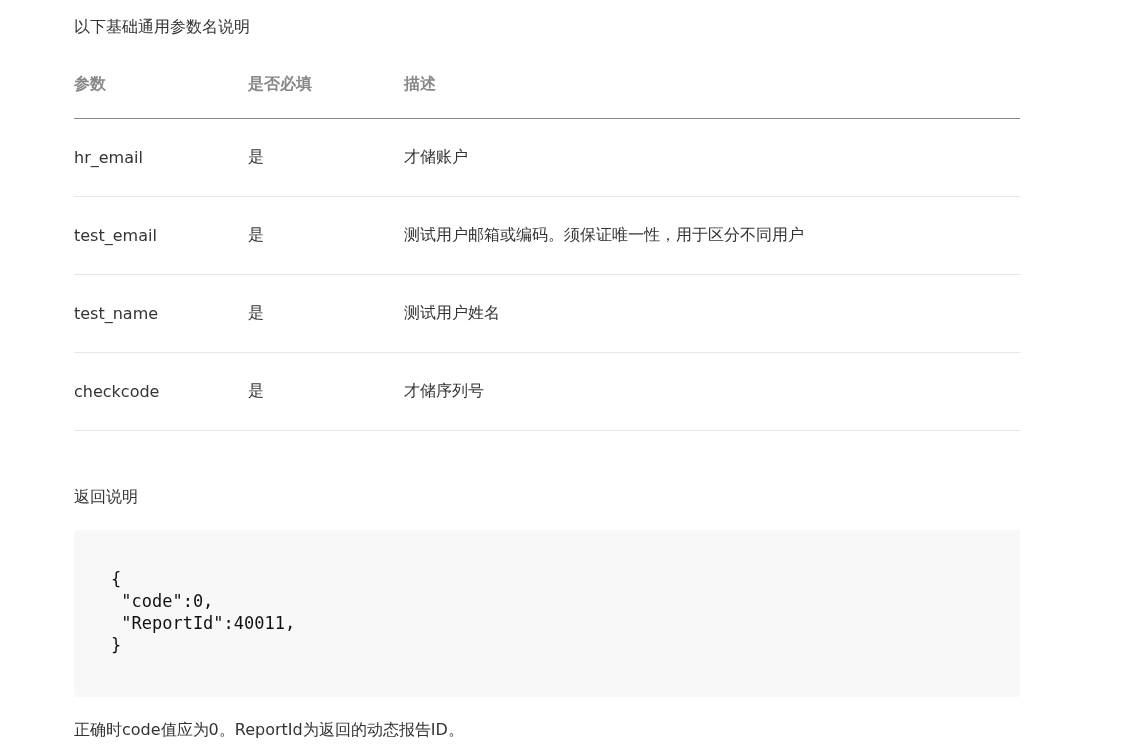 The height and width of the screenshot is (749, 1126). I want to click on code-line: }, so click(116, 645).